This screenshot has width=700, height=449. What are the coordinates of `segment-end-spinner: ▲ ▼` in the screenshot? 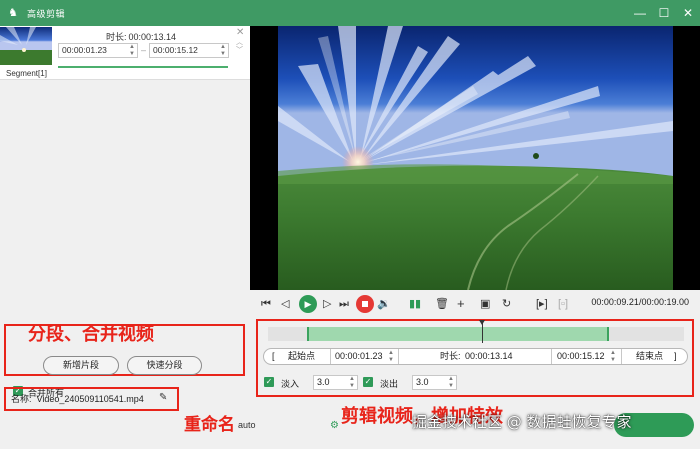 It's located at (223, 50).